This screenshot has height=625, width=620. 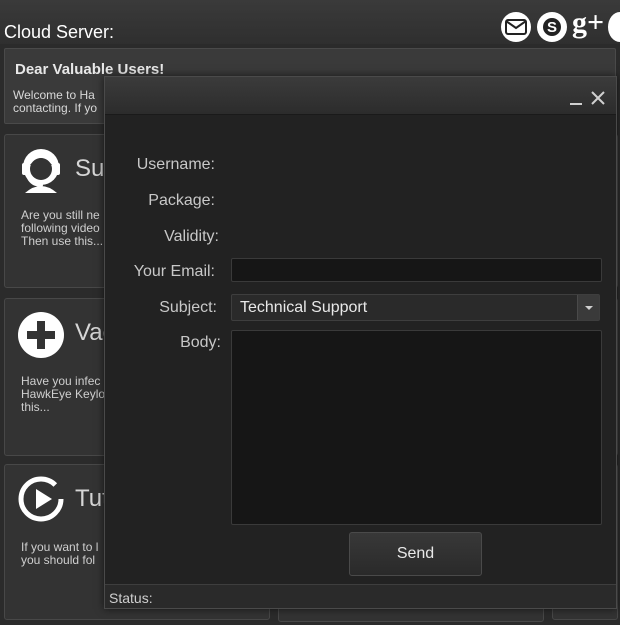 I want to click on chevron-down-icon, so click(x=588, y=307).